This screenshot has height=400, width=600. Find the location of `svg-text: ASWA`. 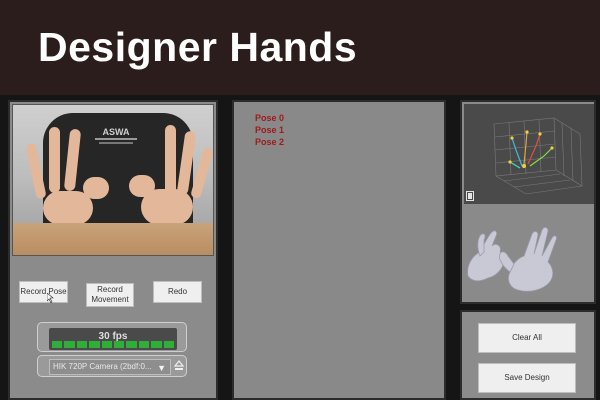

svg-text: ASWA is located at coordinates (117, 132).